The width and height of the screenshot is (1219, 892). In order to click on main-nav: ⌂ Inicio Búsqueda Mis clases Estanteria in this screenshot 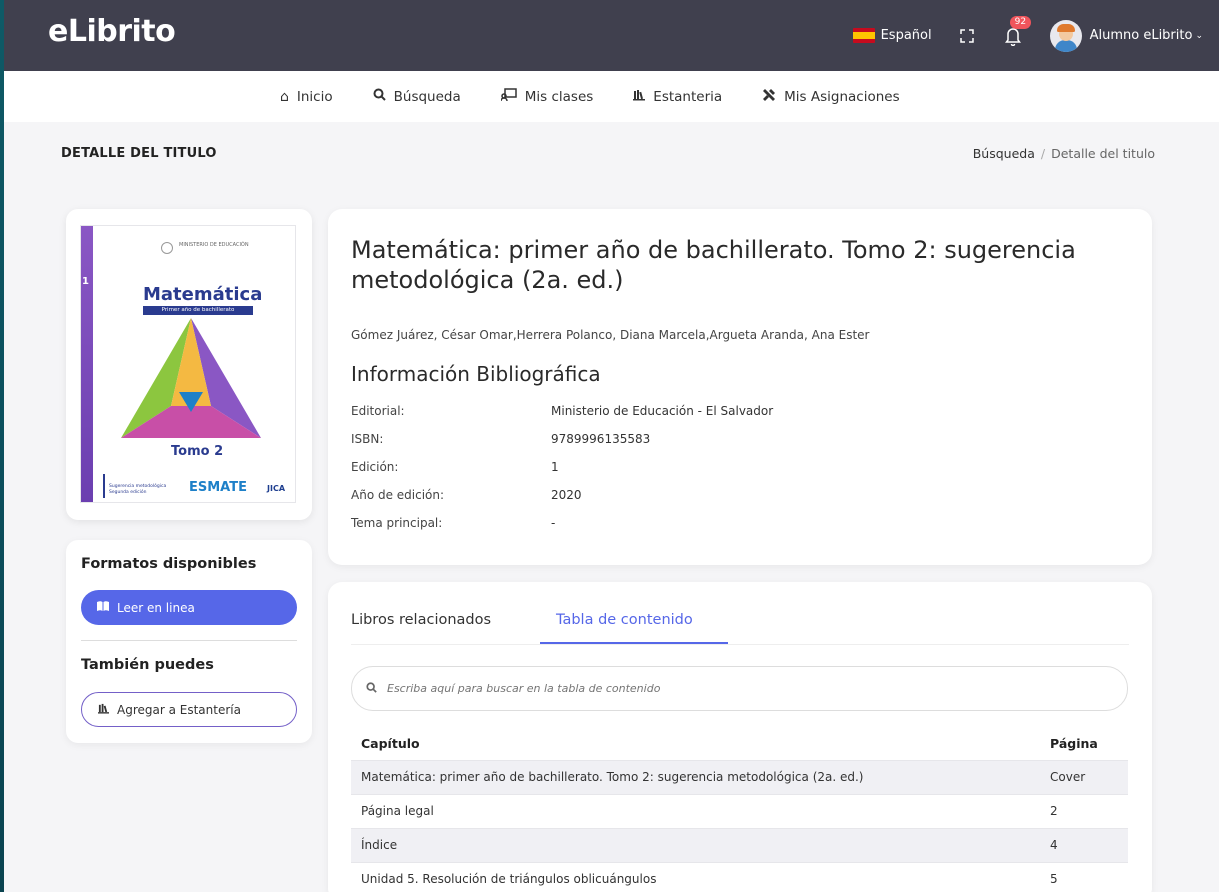, I will do `click(611, 96)`.